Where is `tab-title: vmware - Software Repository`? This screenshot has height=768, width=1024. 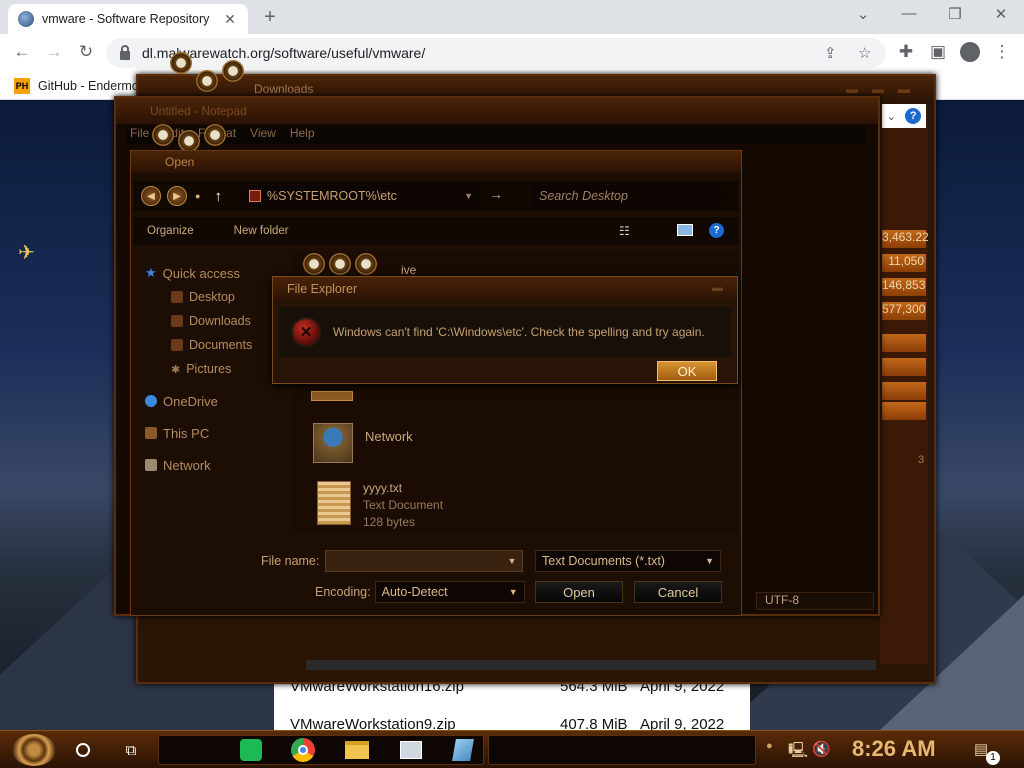
tab-title: vmware - Software Repository is located at coordinates (126, 19).